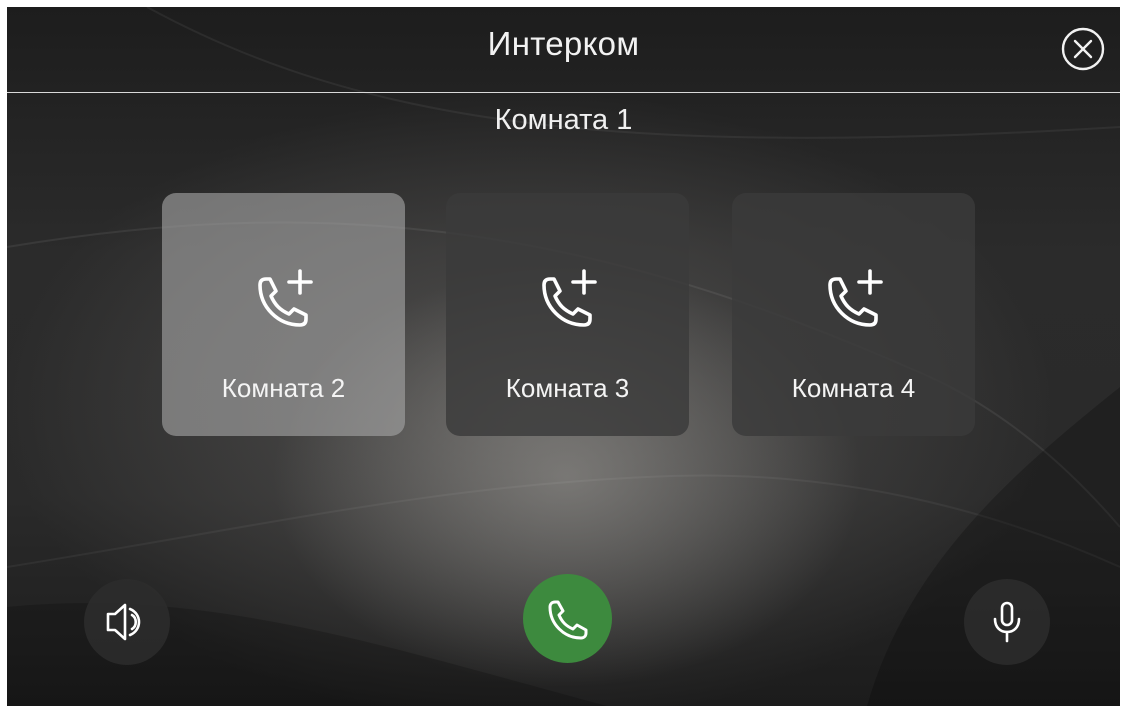 Image resolution: width=1122 pixels, height=706 pixels. I want to click on close-circle-icon, so click(1083, 49).